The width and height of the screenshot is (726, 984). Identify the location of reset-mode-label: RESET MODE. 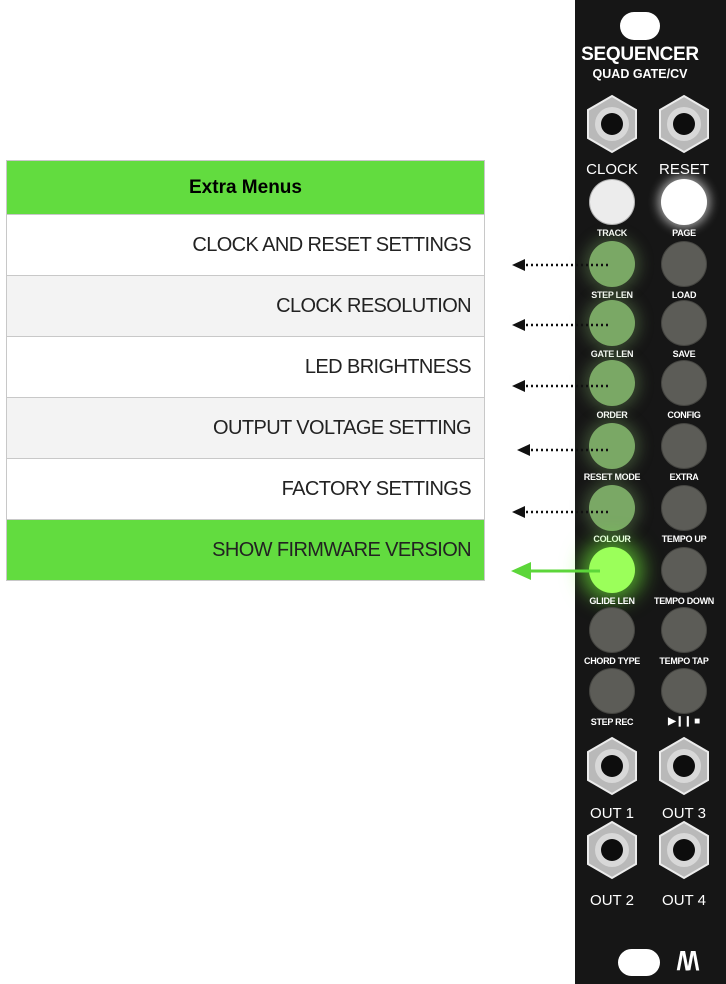
(612, 477).